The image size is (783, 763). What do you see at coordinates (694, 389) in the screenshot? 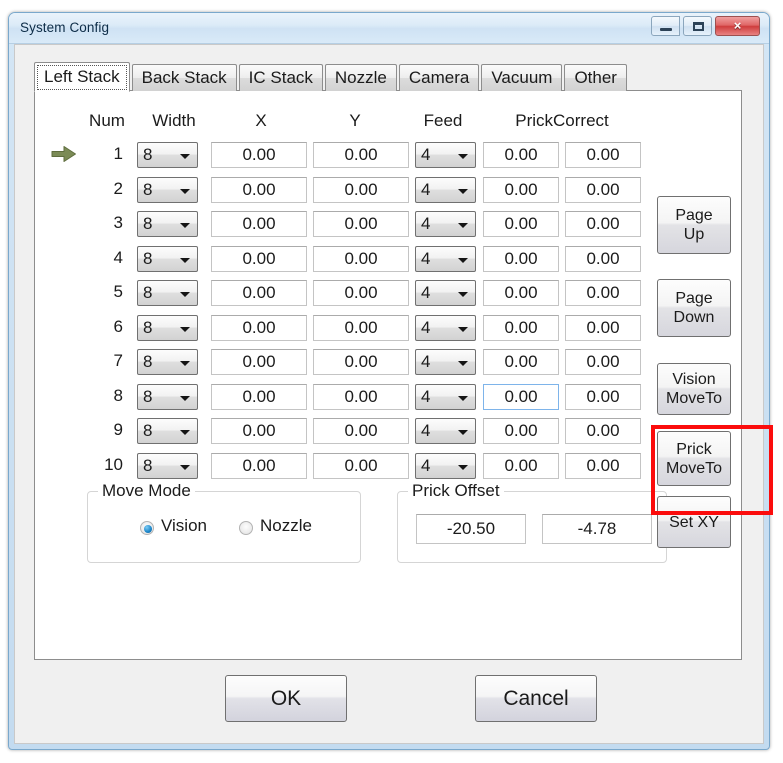
I see `vision-moveto-button: Vision MoveTo` at bounding box center [694, 389].